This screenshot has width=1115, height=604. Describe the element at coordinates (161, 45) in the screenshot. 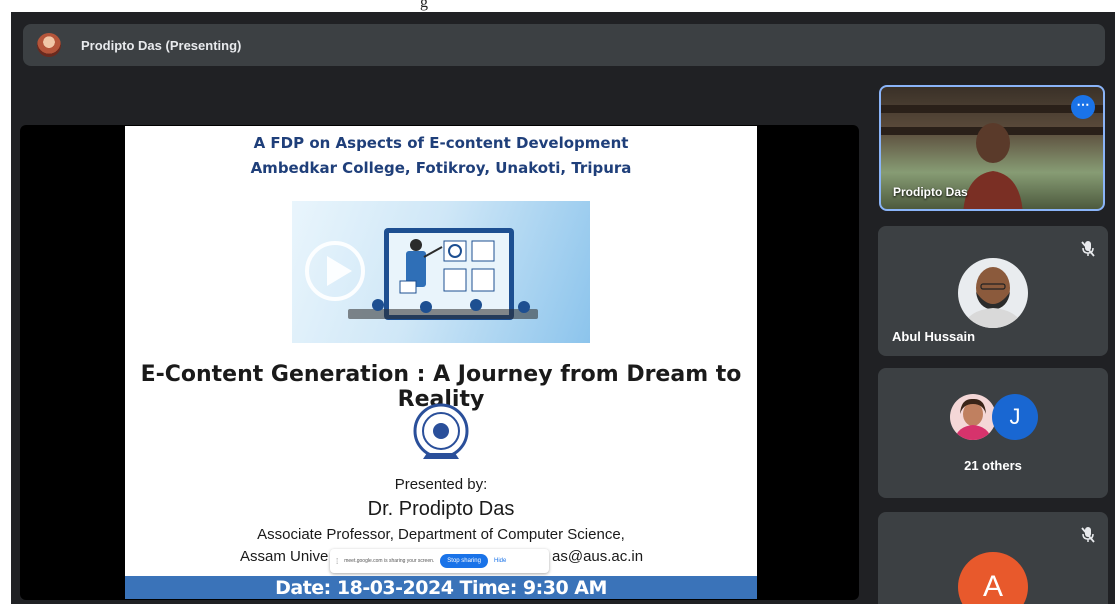

I see `presenting-label: Prodipto Das (Presenting)` at that location.